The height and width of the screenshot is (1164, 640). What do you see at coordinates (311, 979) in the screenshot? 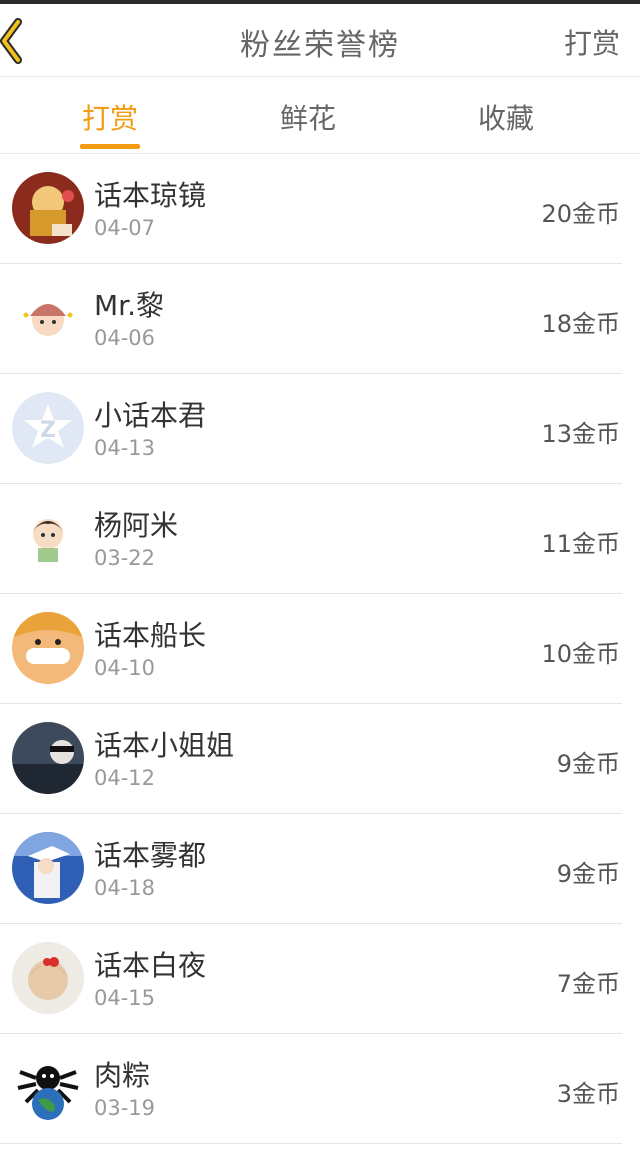
I see `list-item: 话本白夜 04-15 7金币` at bounding box center [311, 979].